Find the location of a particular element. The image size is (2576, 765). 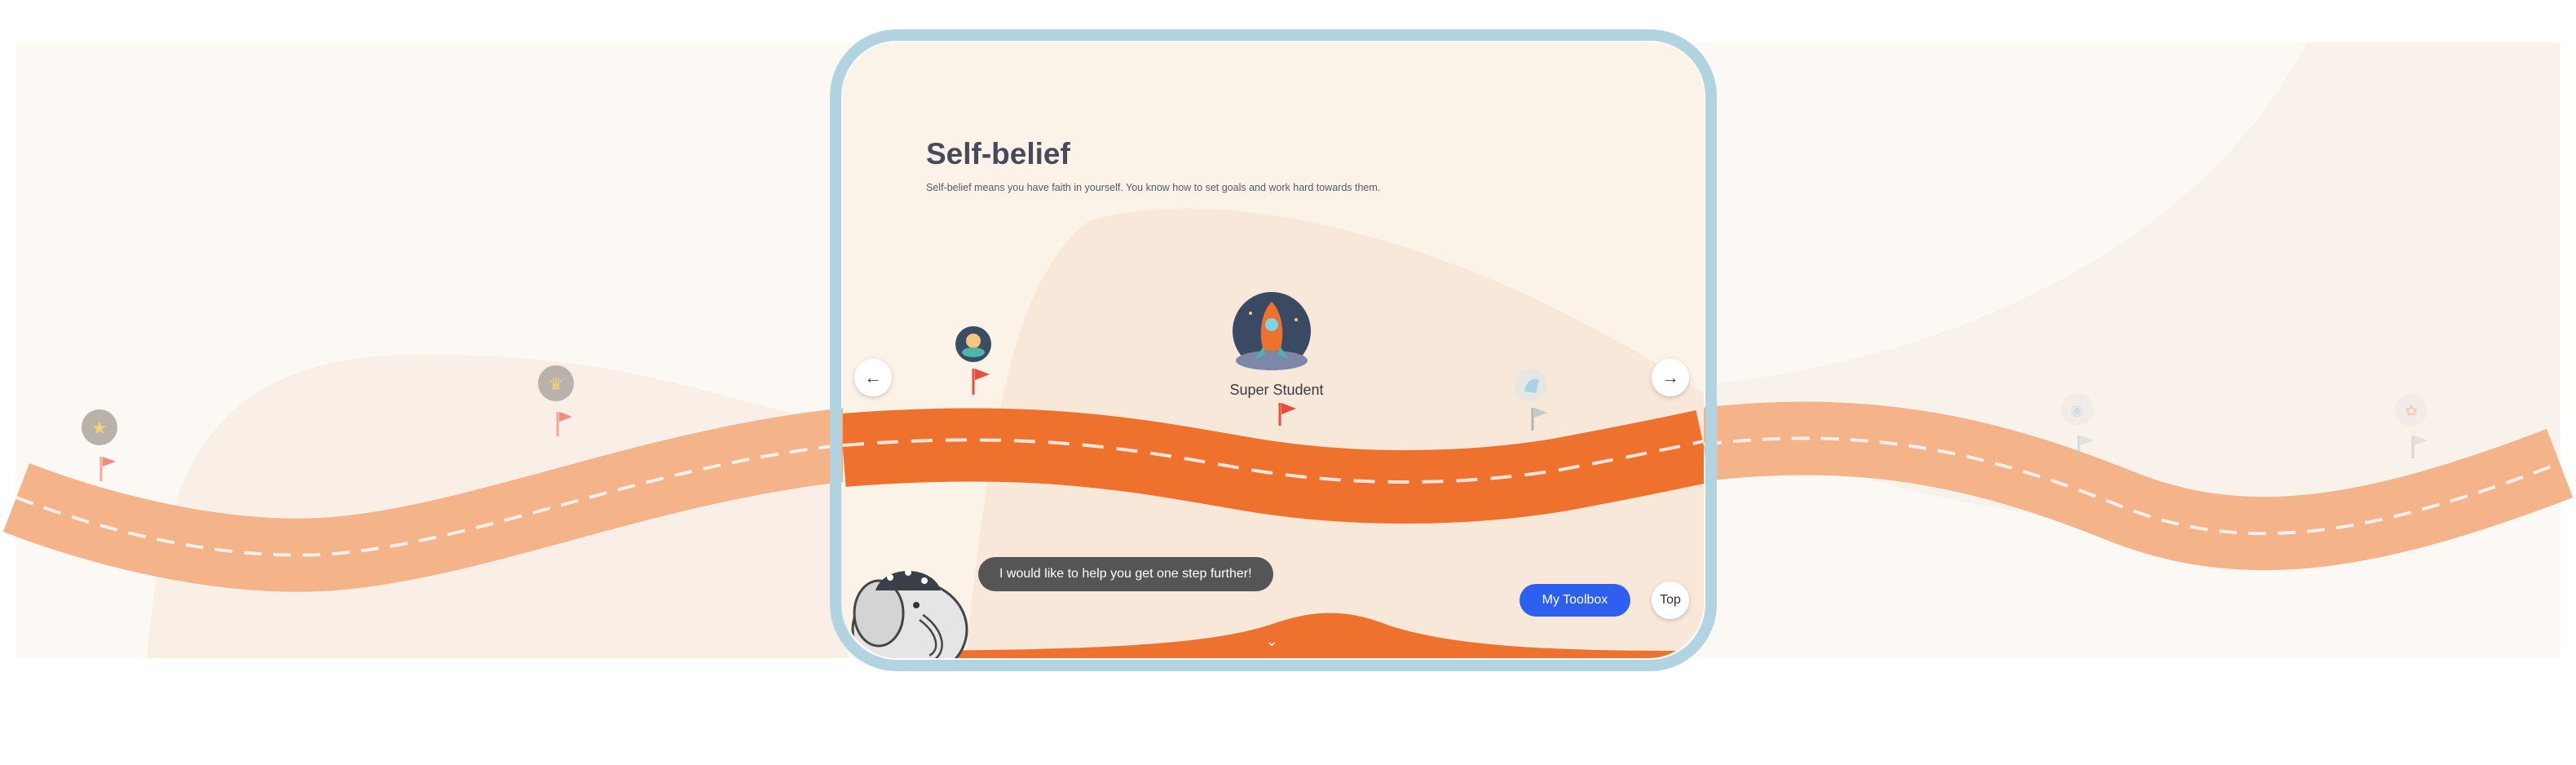

next-arrow-button: → is located at coordinates (1670, 377).